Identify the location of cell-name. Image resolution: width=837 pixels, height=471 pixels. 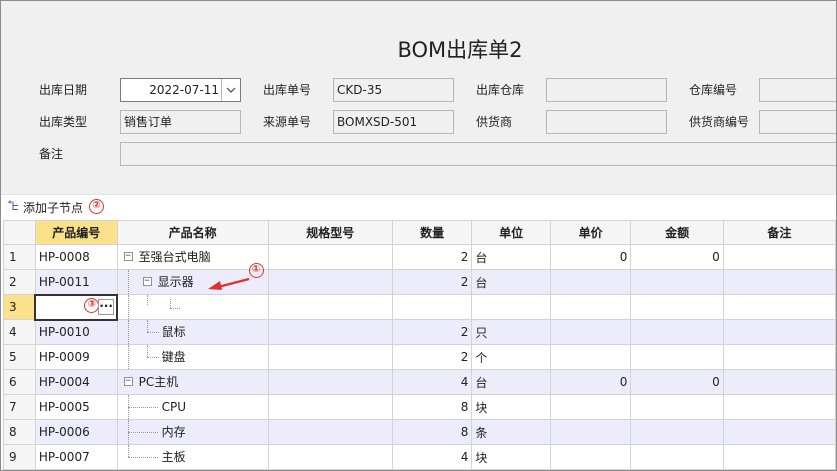
(192, 307).